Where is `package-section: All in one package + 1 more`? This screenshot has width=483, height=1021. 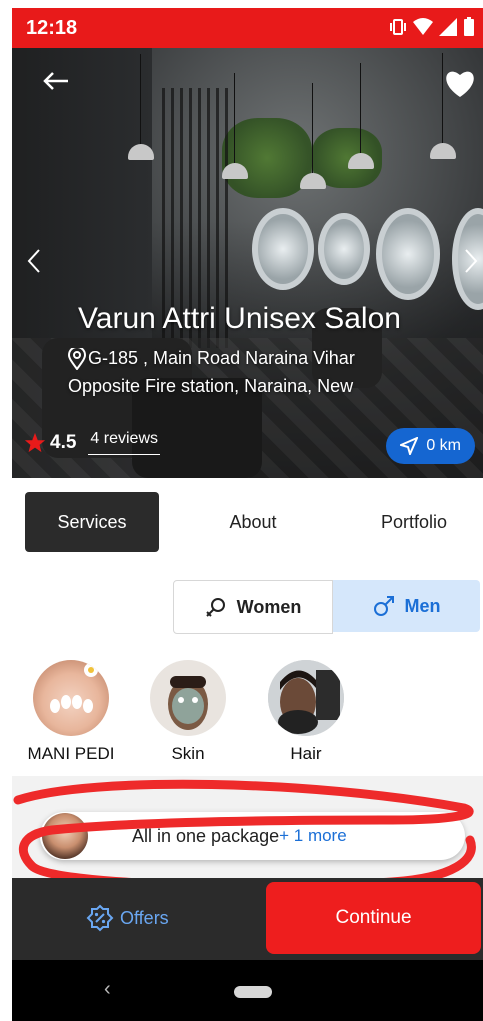 package-section: All in one package + 1 more is located at coordinates (247, 827).